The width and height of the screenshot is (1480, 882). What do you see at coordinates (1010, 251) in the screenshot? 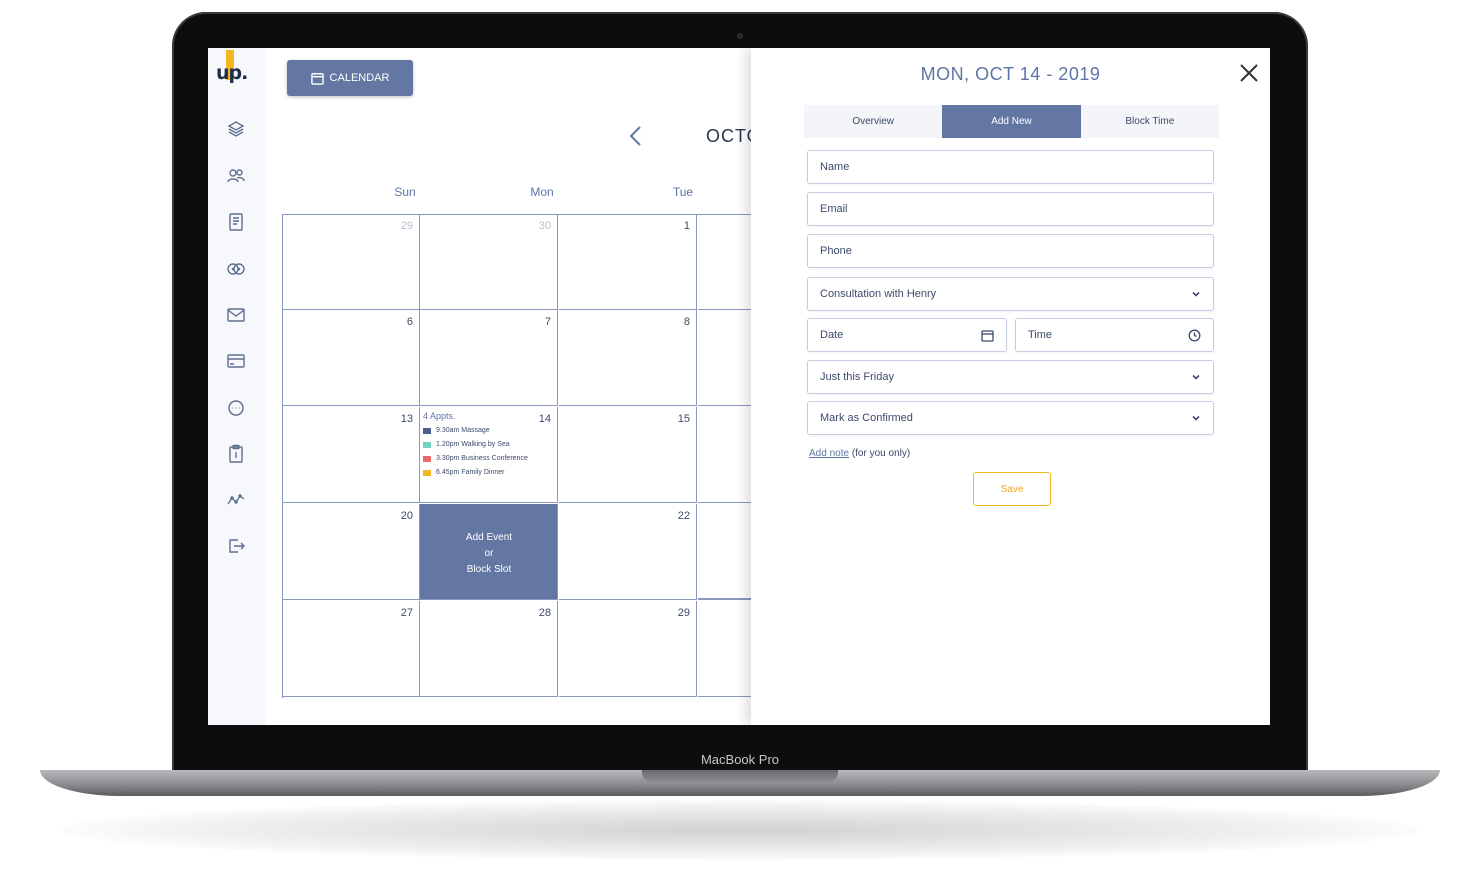
I see `phone-field: Phone` at bounding box center [1010, 251].